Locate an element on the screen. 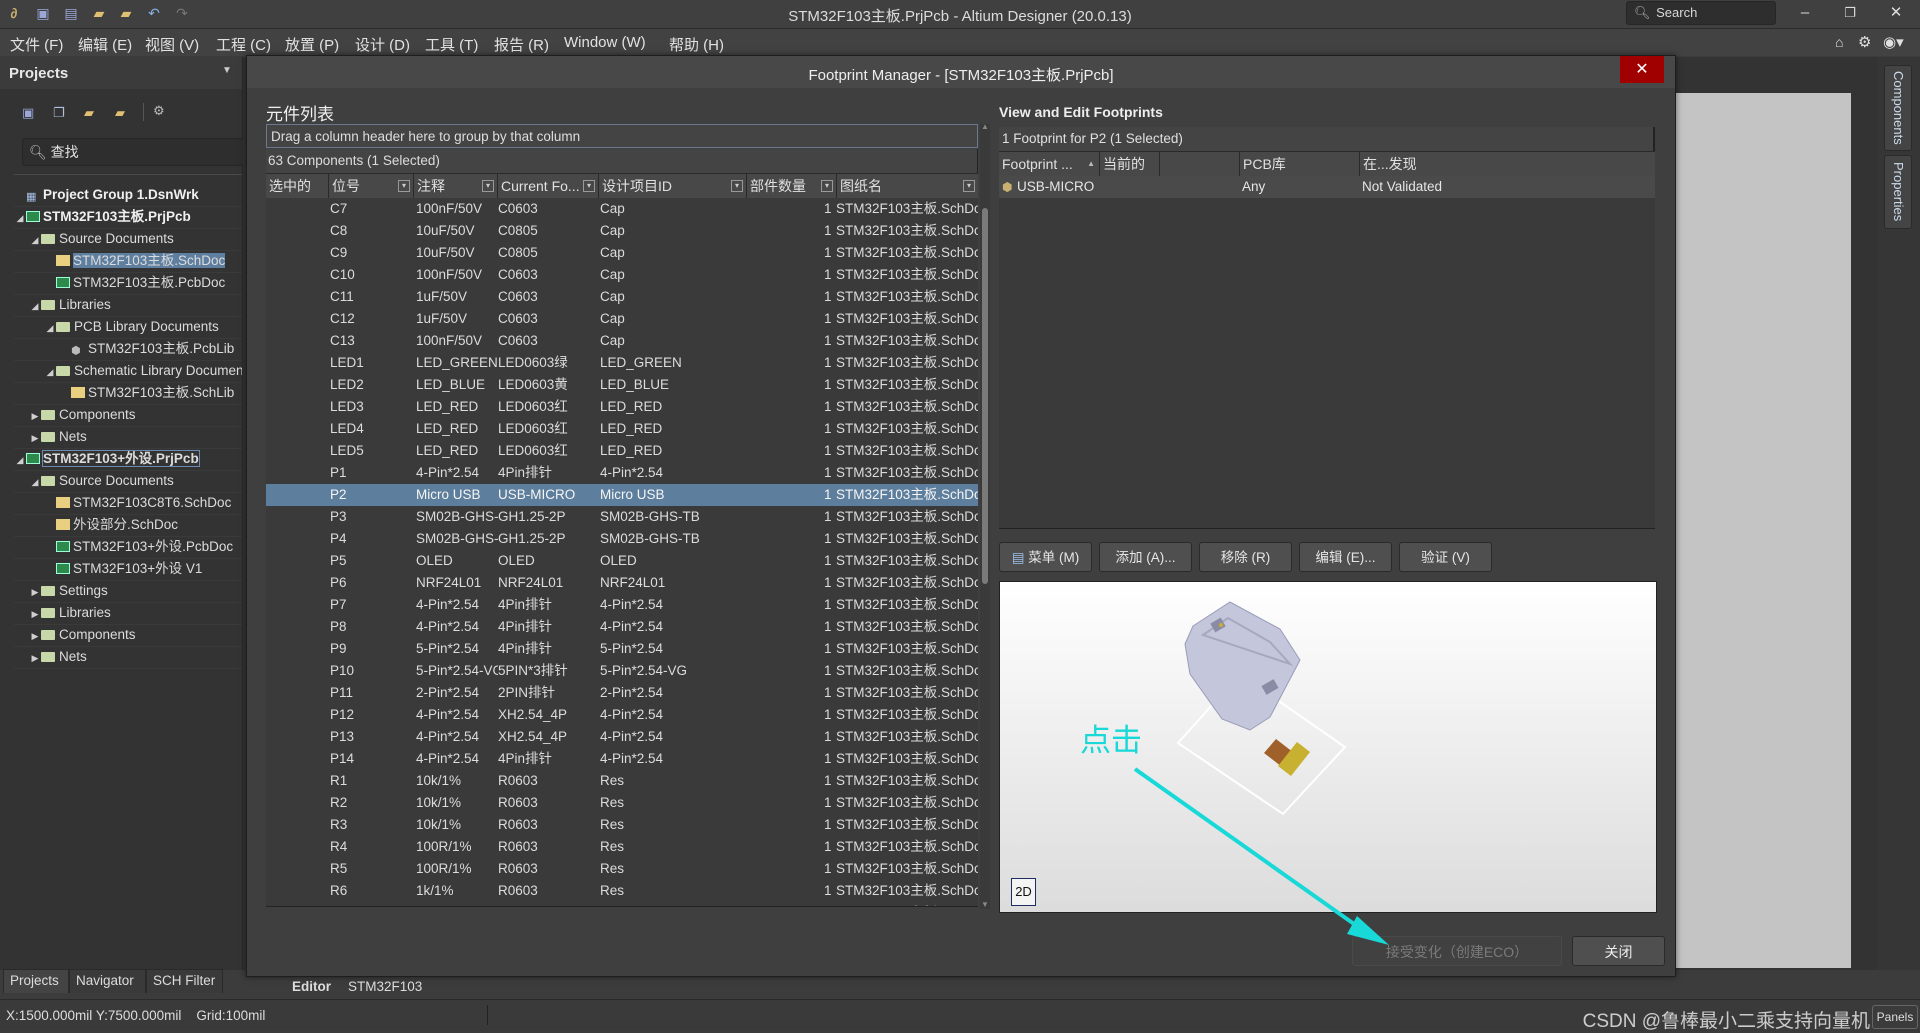 Image resolution: width=1920 pixels, height=1033 pixels. table-row: C7 100nF/50V C0603 Cap 1 STM32F103主板.SchDoc is located at coordinates (622, 209).